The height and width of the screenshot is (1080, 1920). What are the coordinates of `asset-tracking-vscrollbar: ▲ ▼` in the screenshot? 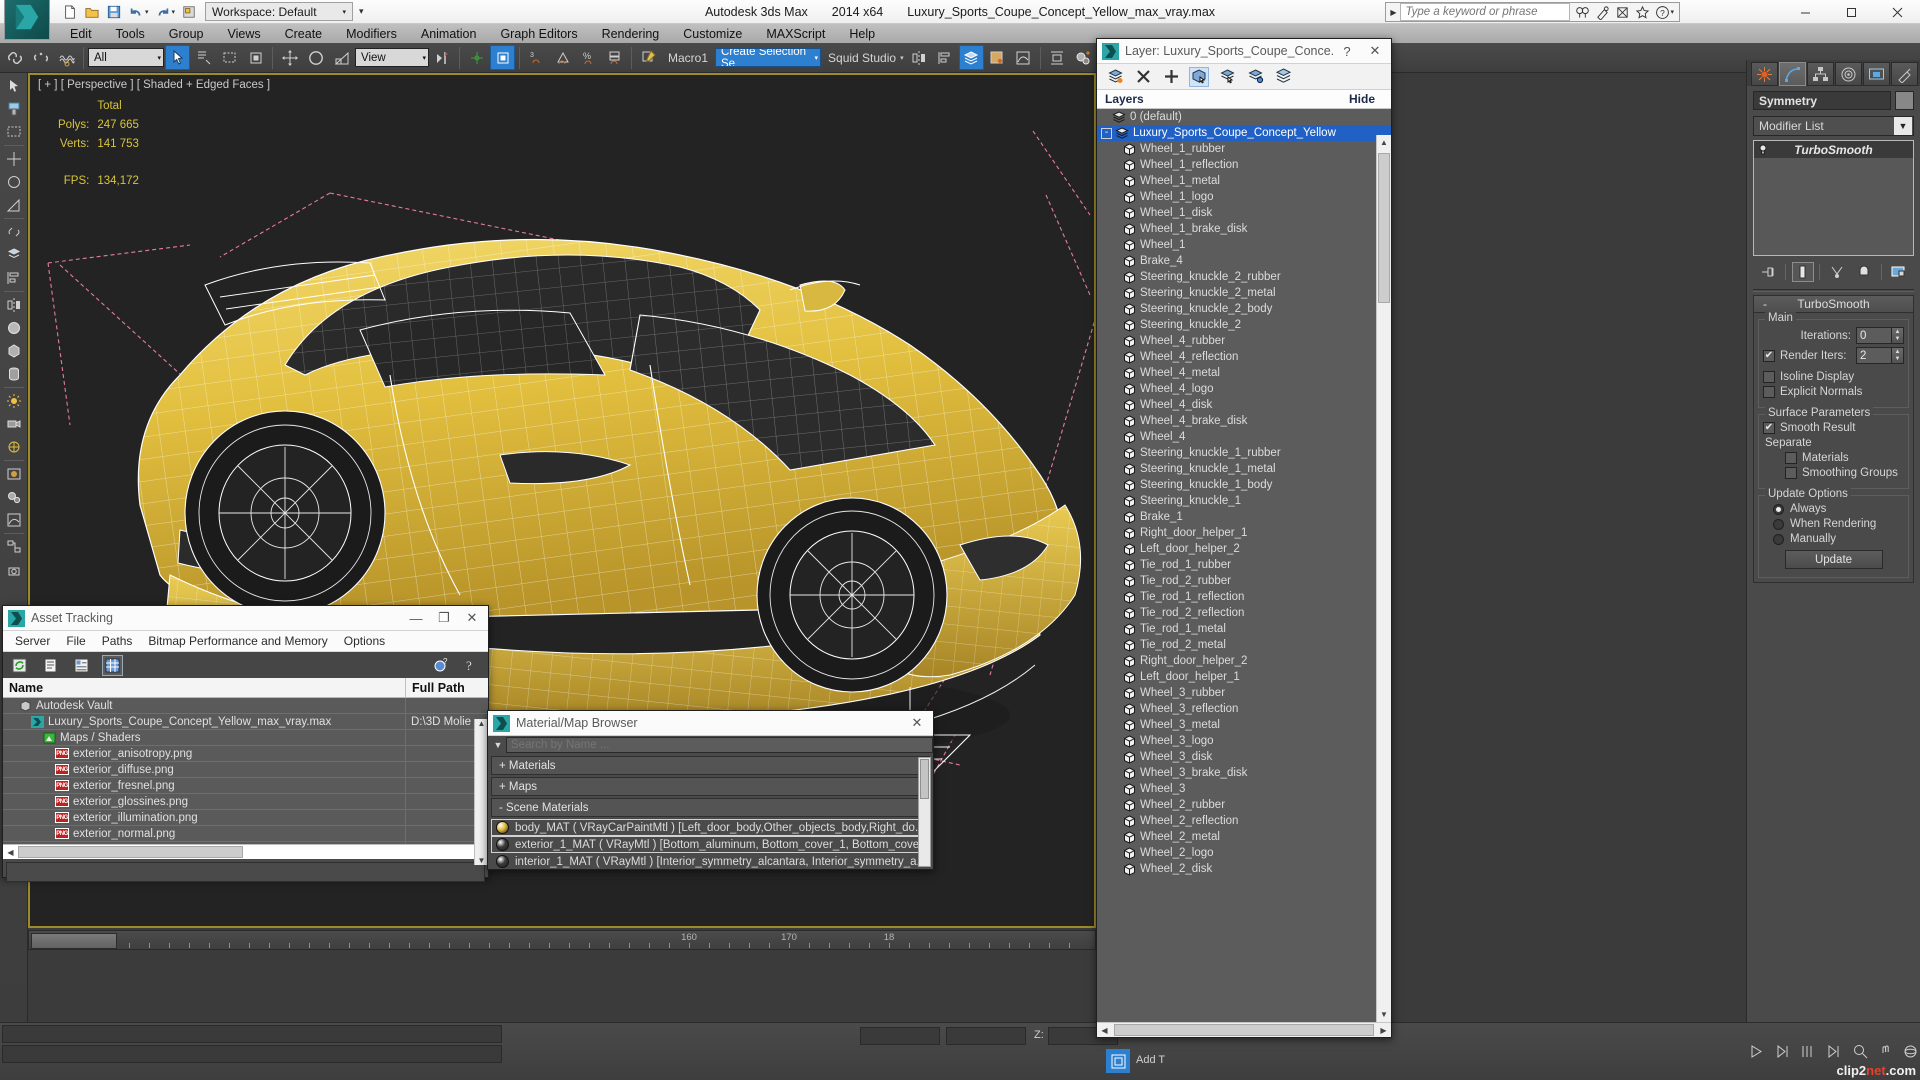 It's located at (481, 792).